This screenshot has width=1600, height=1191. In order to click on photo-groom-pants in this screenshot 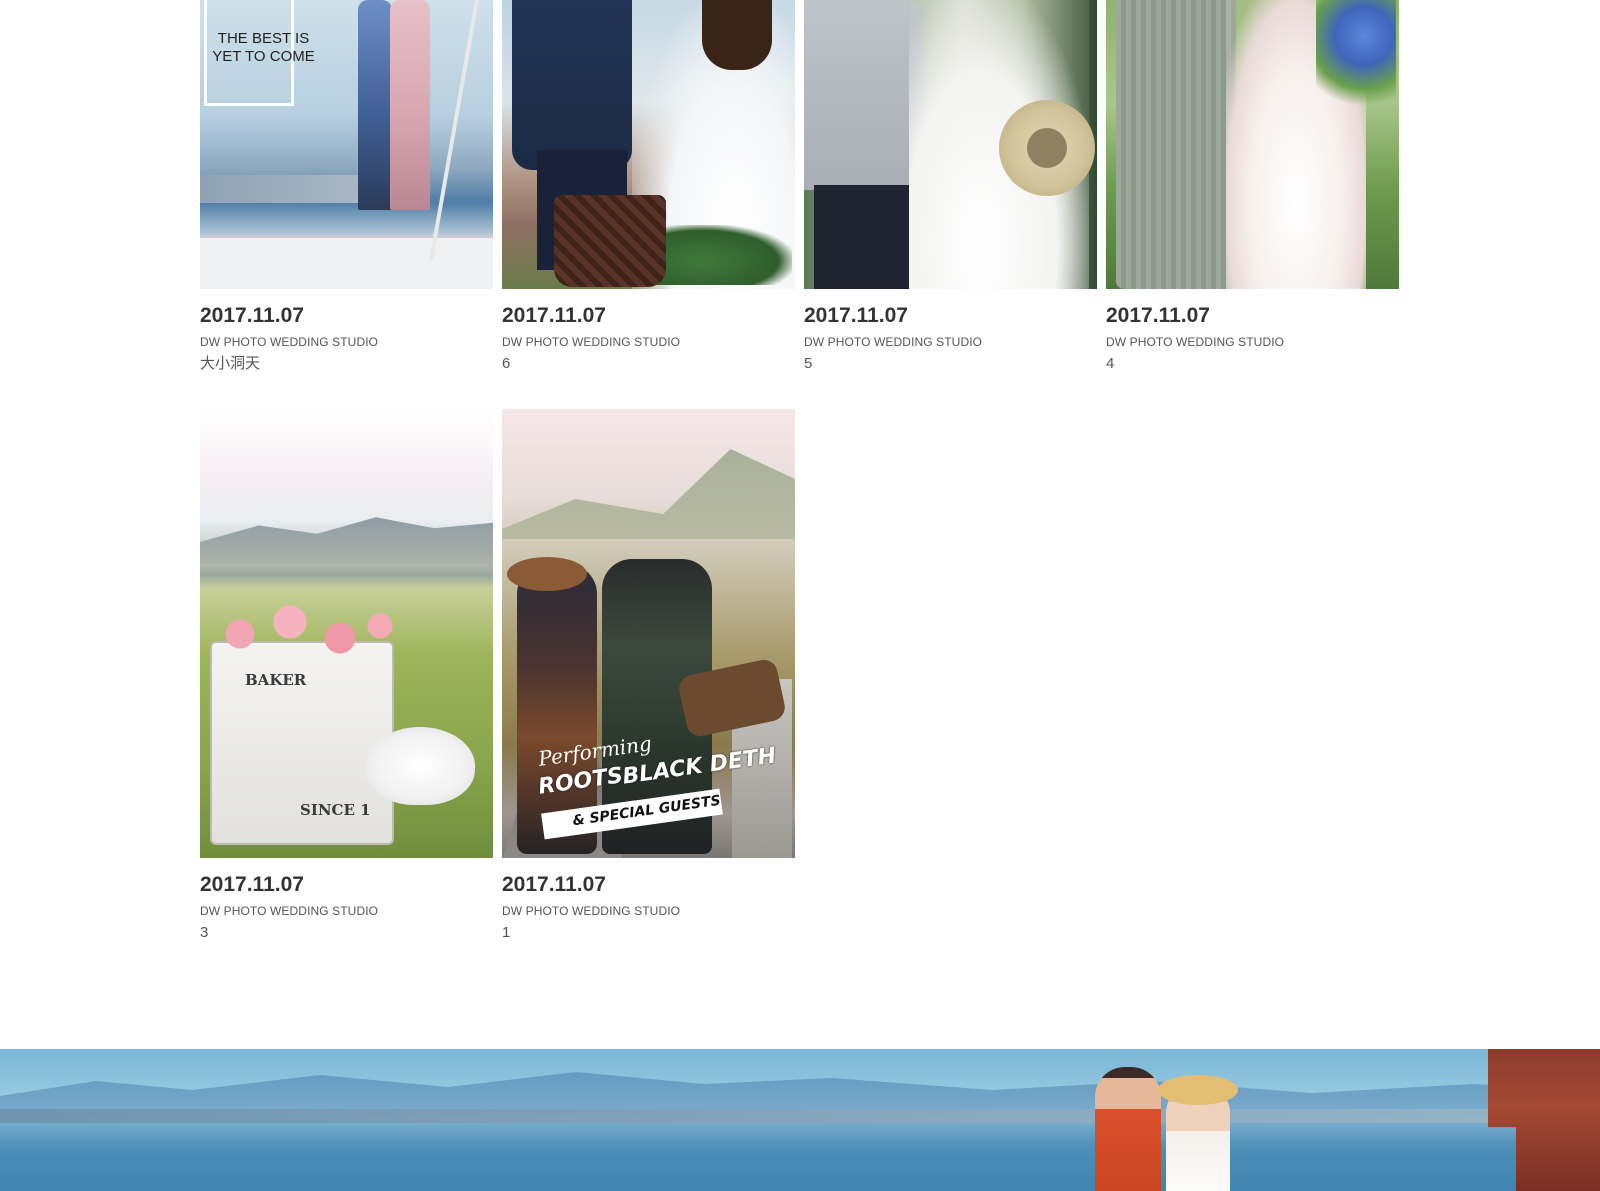, I will do `click(864, 237)`.